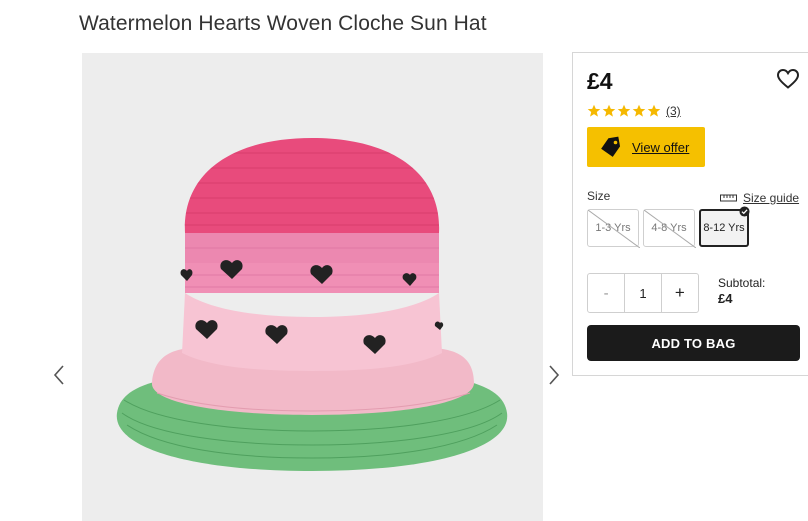  Describe the element at coordinates (283, 23) in the screenshot. I see `product-title: Watermelon Hearts Woven Cloche Sun Hat` at that location.